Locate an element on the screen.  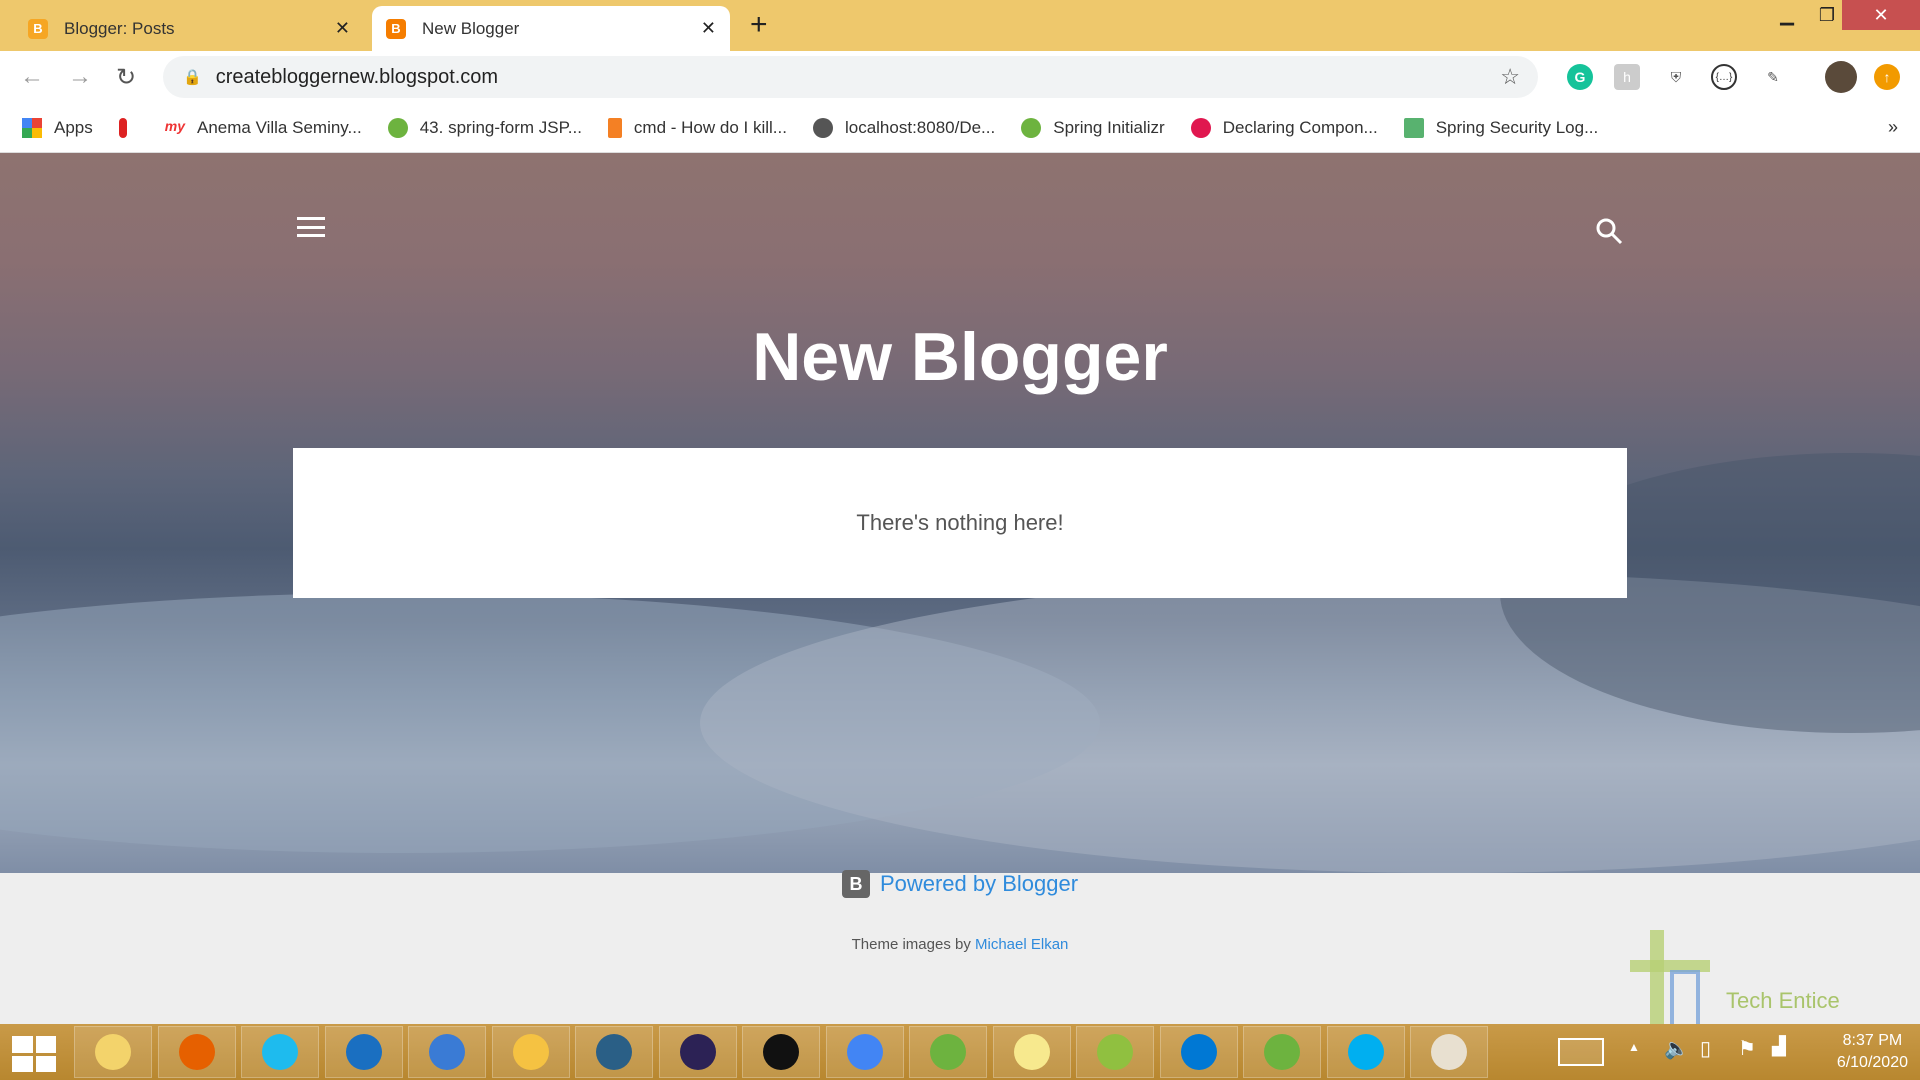
globe-icon is located at coordinates (822, 127).